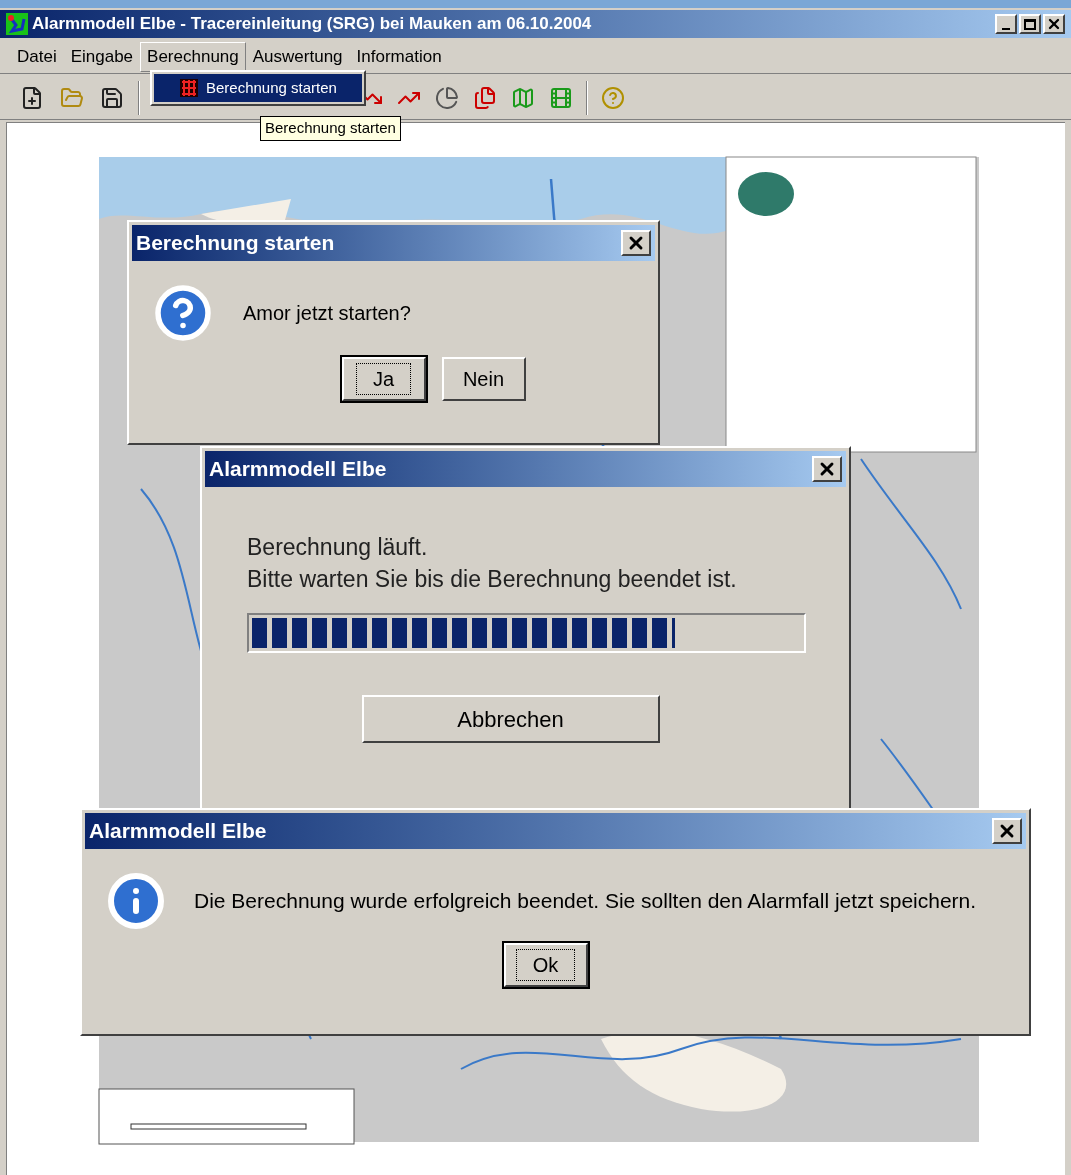 The image size is (1071, 1175). Describe the element at coordinates (327, 313) in the screenshot. I see `dialog-message: Amor jetzt starten?` at that location.